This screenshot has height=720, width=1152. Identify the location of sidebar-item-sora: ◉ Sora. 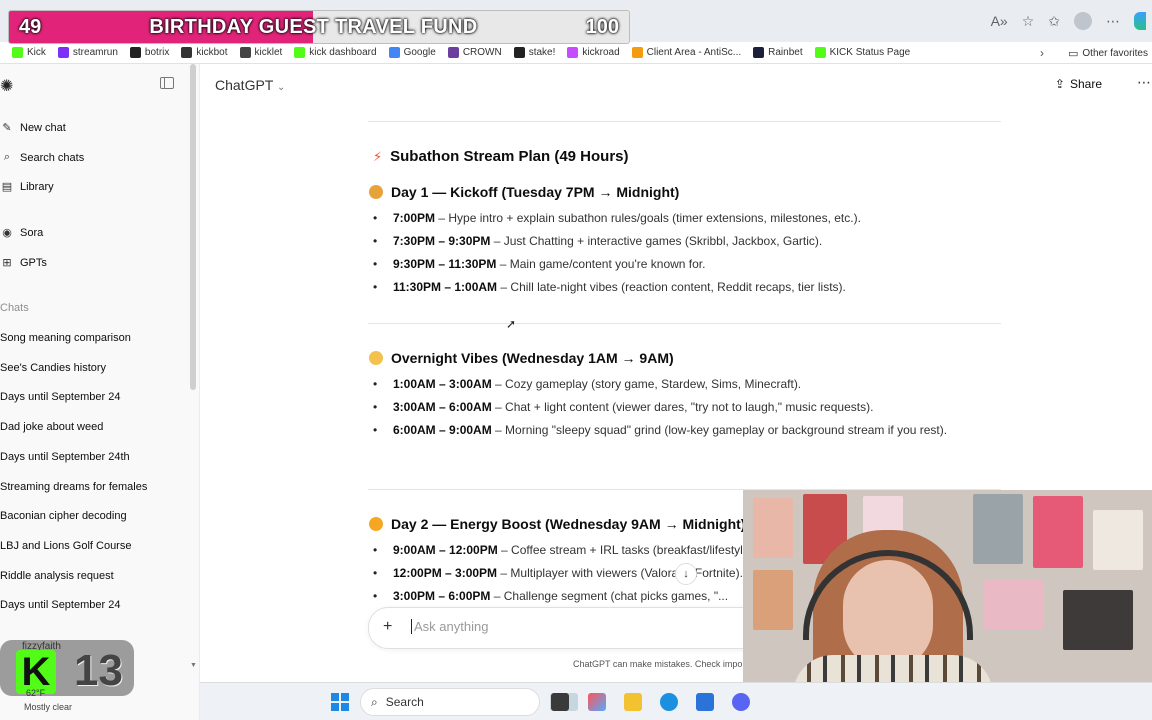
(21, 233).